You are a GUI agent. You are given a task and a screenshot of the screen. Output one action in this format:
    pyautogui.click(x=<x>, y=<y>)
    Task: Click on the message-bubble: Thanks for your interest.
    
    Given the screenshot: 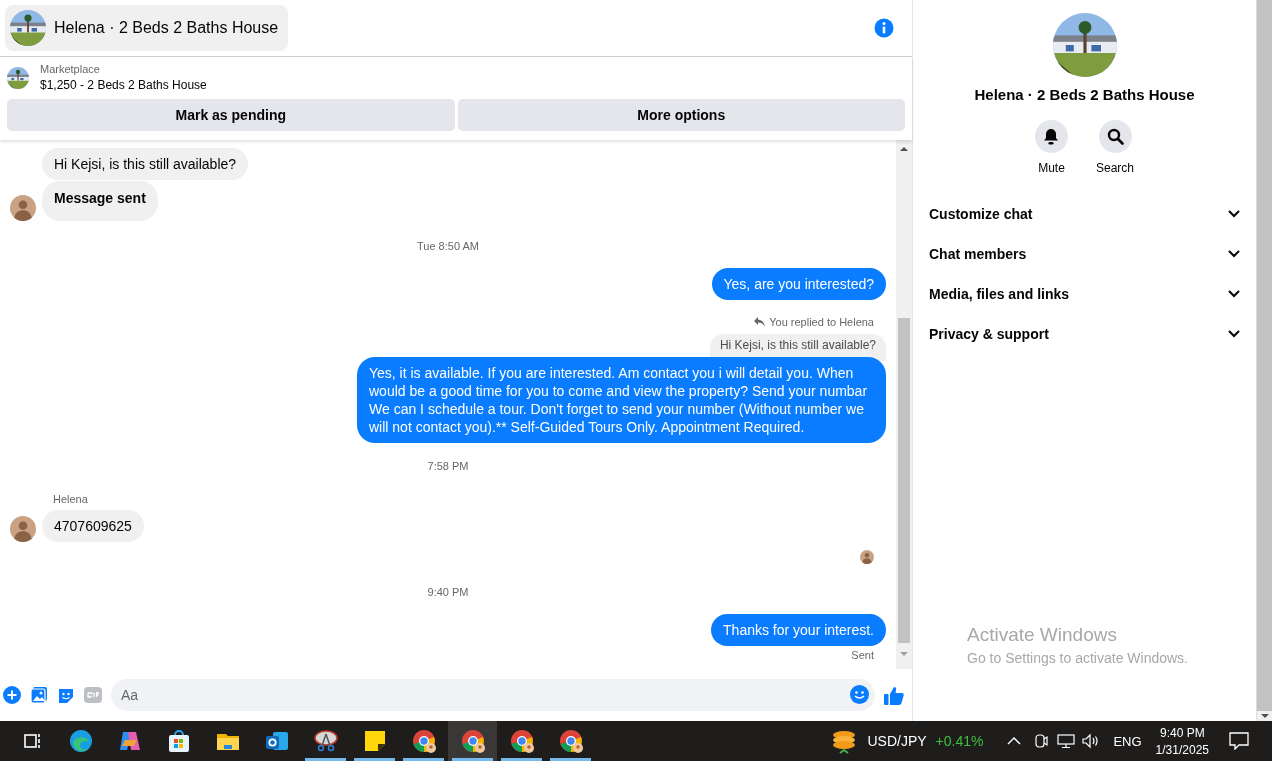 What is the action you would take?
    pyautogui.click(x=798, y=630)
    